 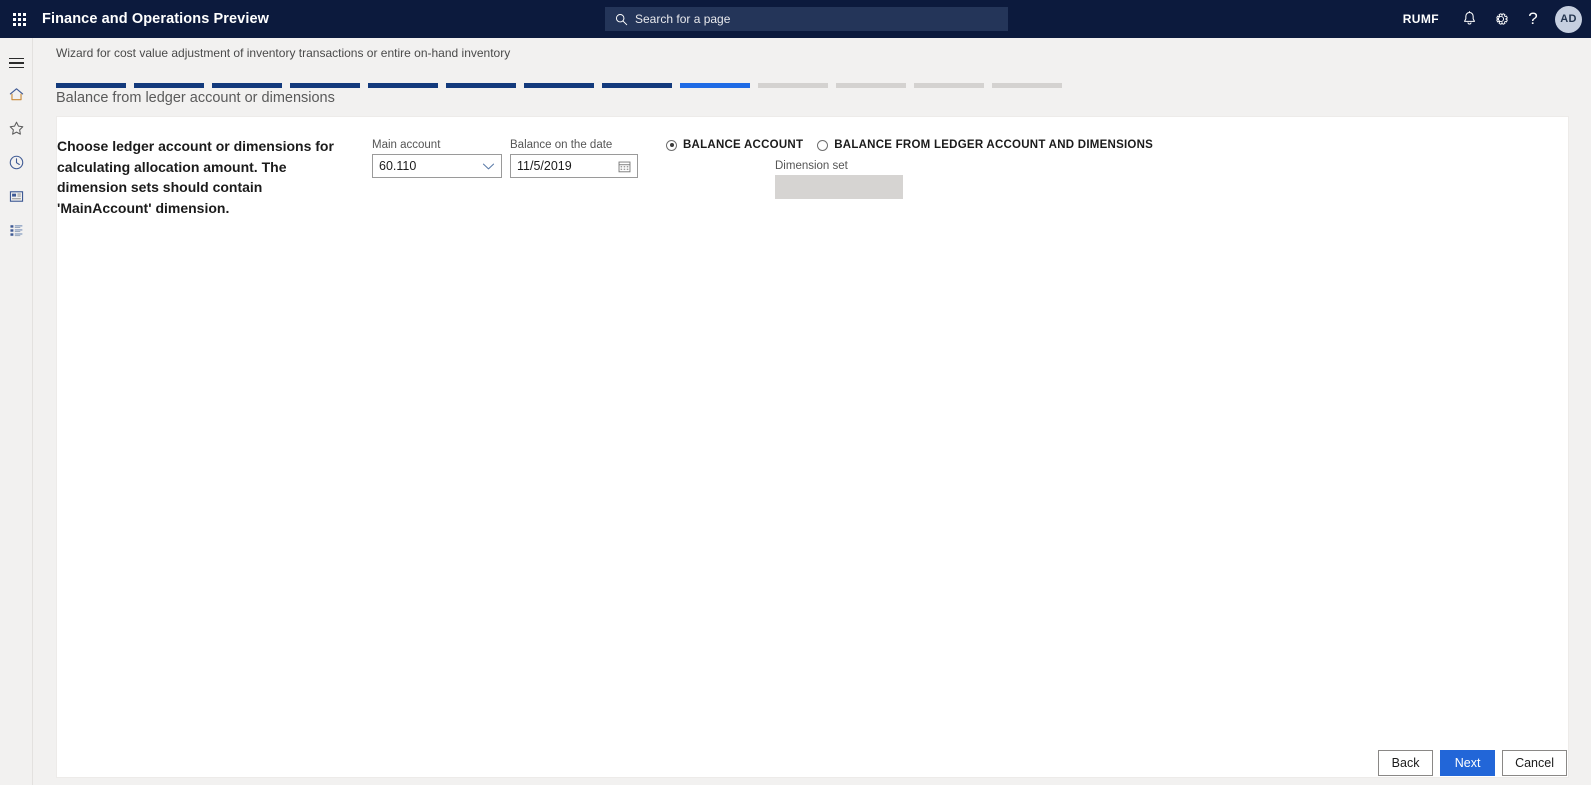 I want to click on sidebar-item-favorites, so click(x=16, y=131).